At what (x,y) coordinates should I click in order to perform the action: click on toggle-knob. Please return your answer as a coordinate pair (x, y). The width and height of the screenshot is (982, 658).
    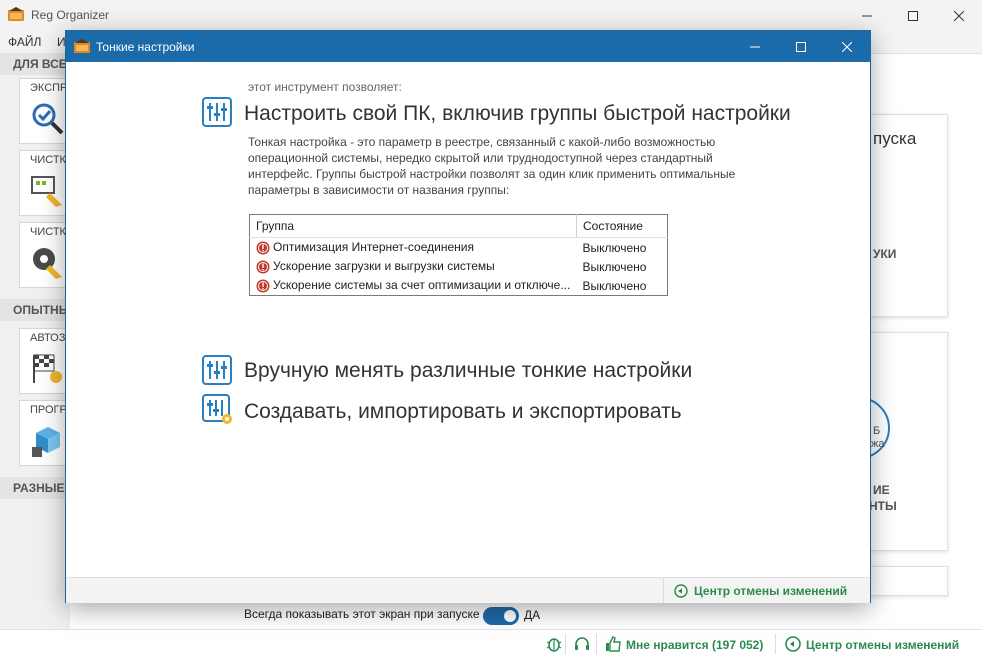
    Looking at the image, I should click on (510, 616).